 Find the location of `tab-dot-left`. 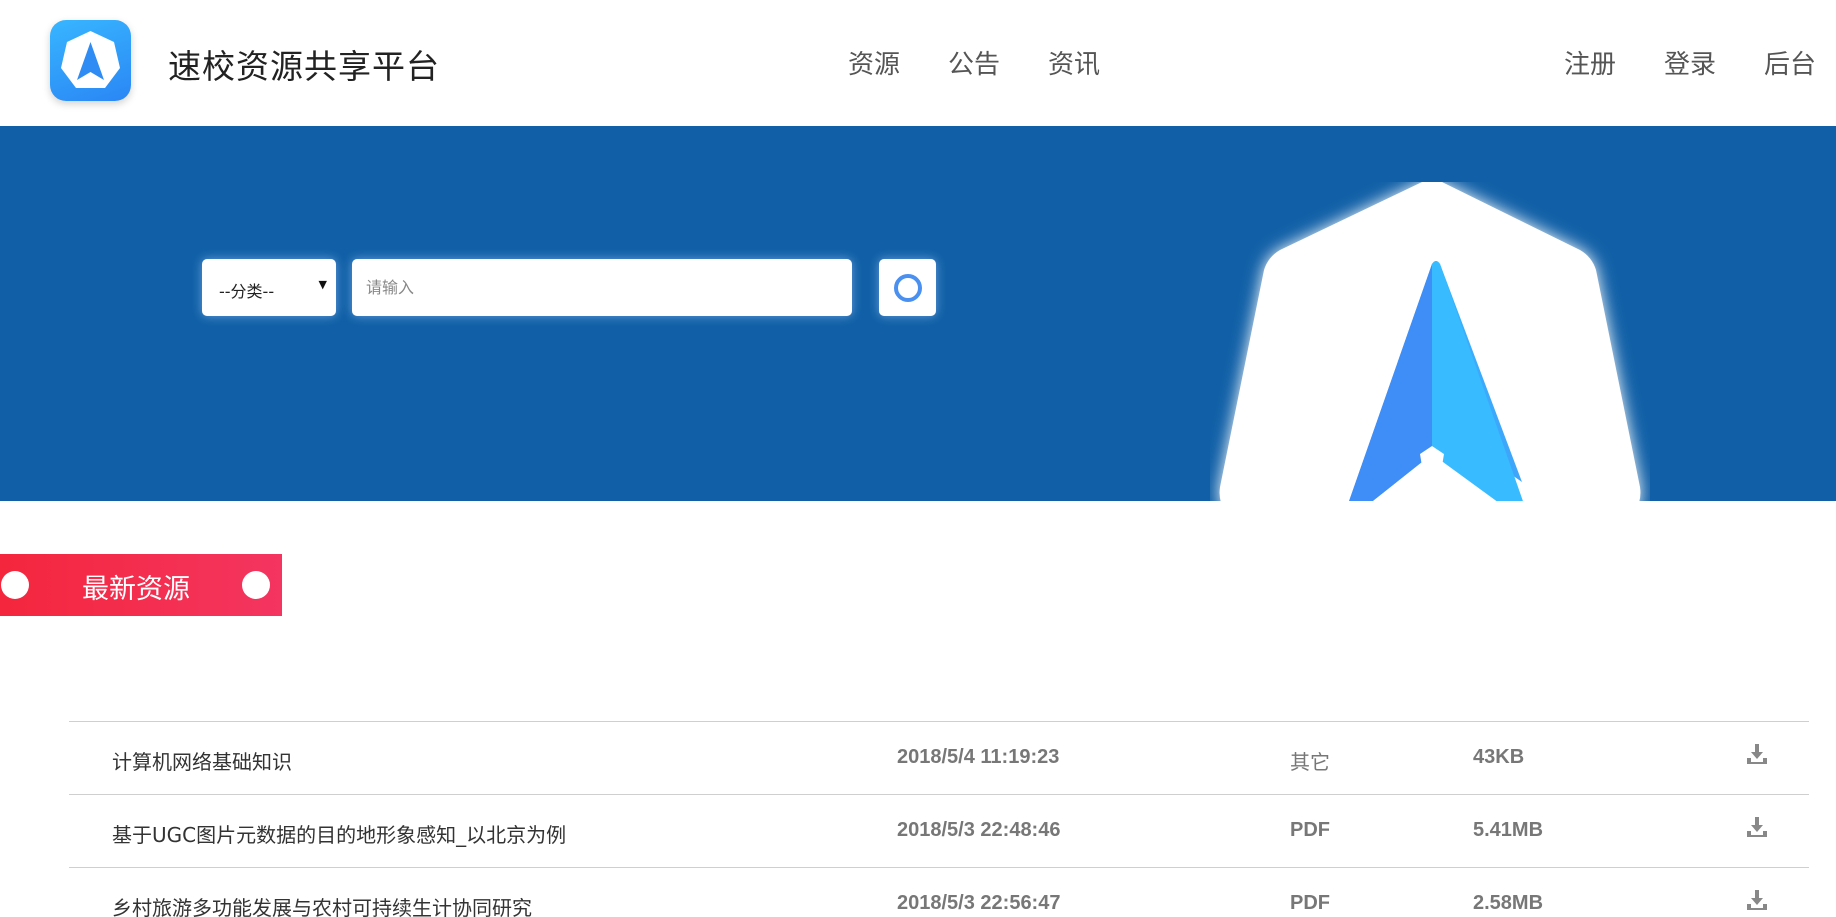

tab-dot-left is located at coordinates (15, 585).